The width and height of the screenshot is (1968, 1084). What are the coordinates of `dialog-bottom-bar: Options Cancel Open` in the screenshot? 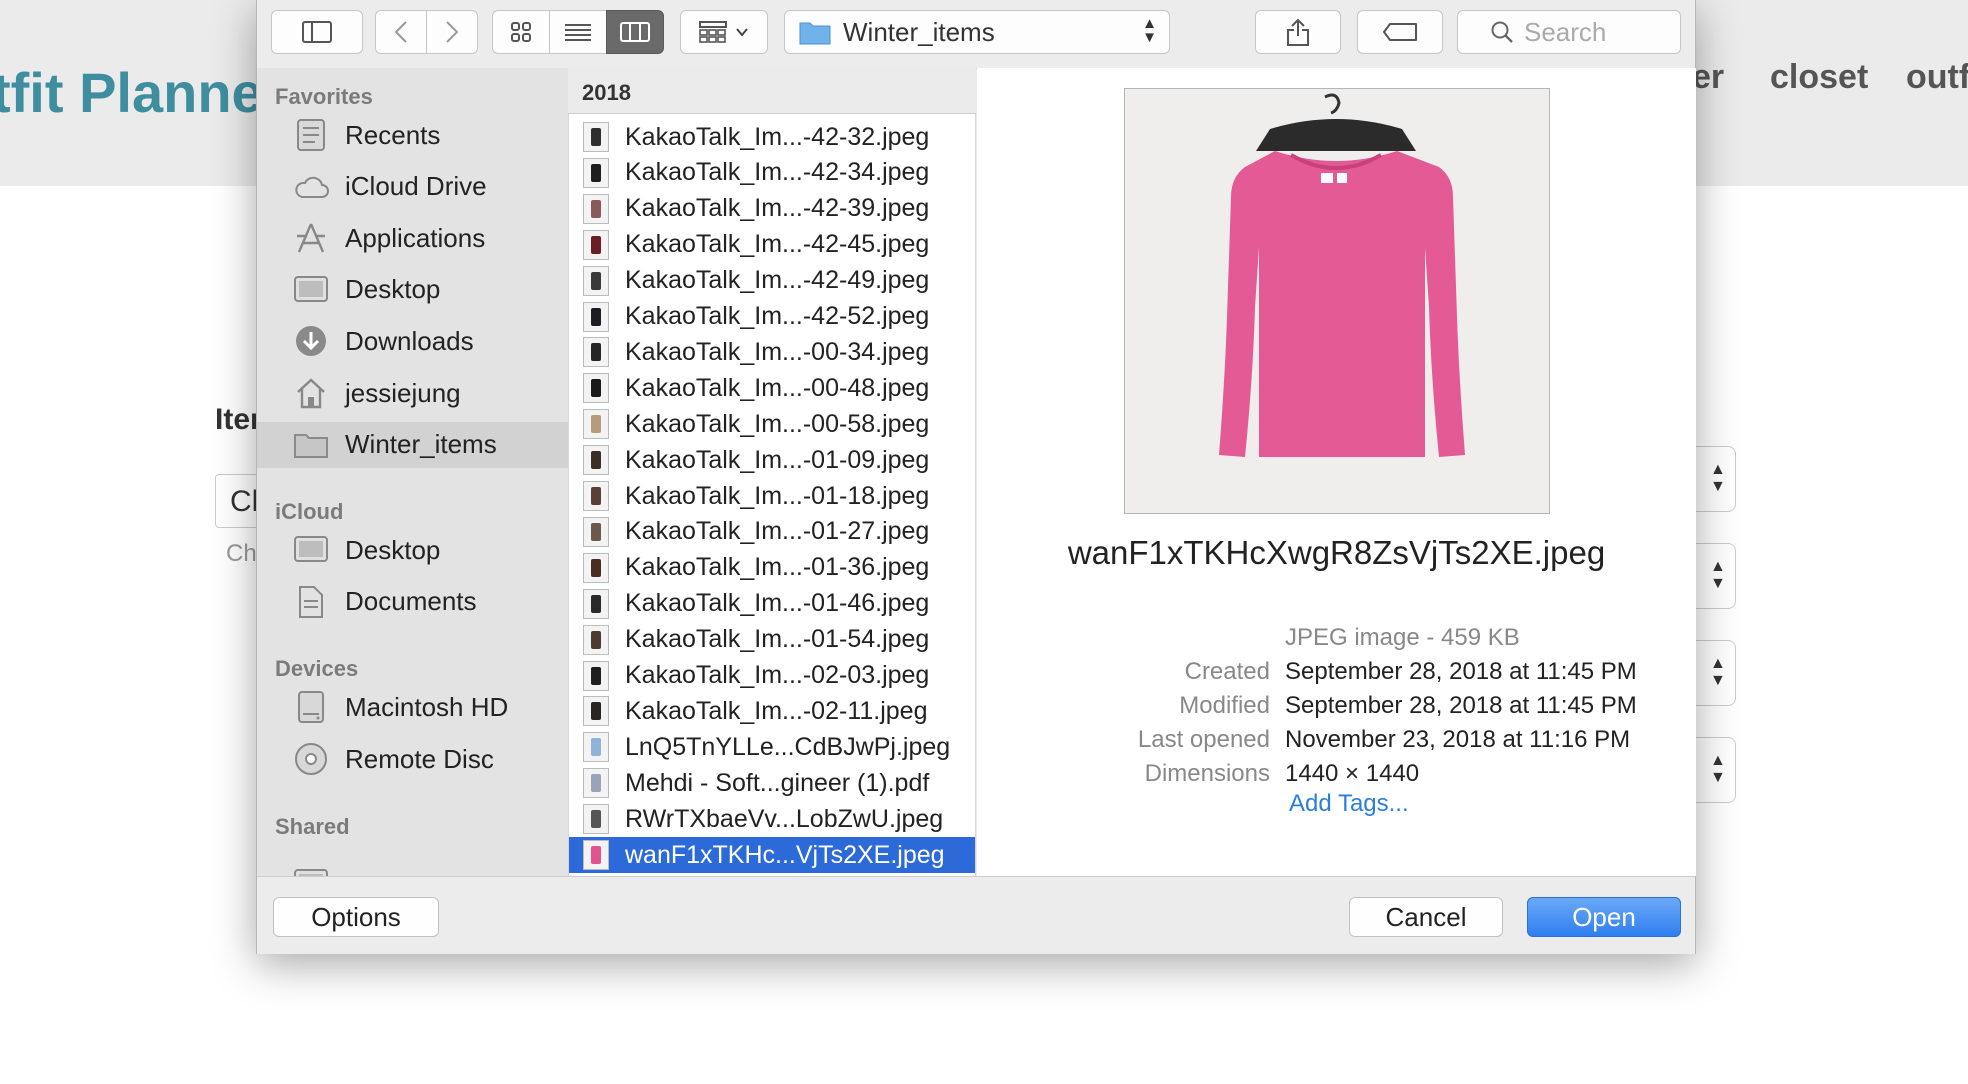 It's located at (976, 915).